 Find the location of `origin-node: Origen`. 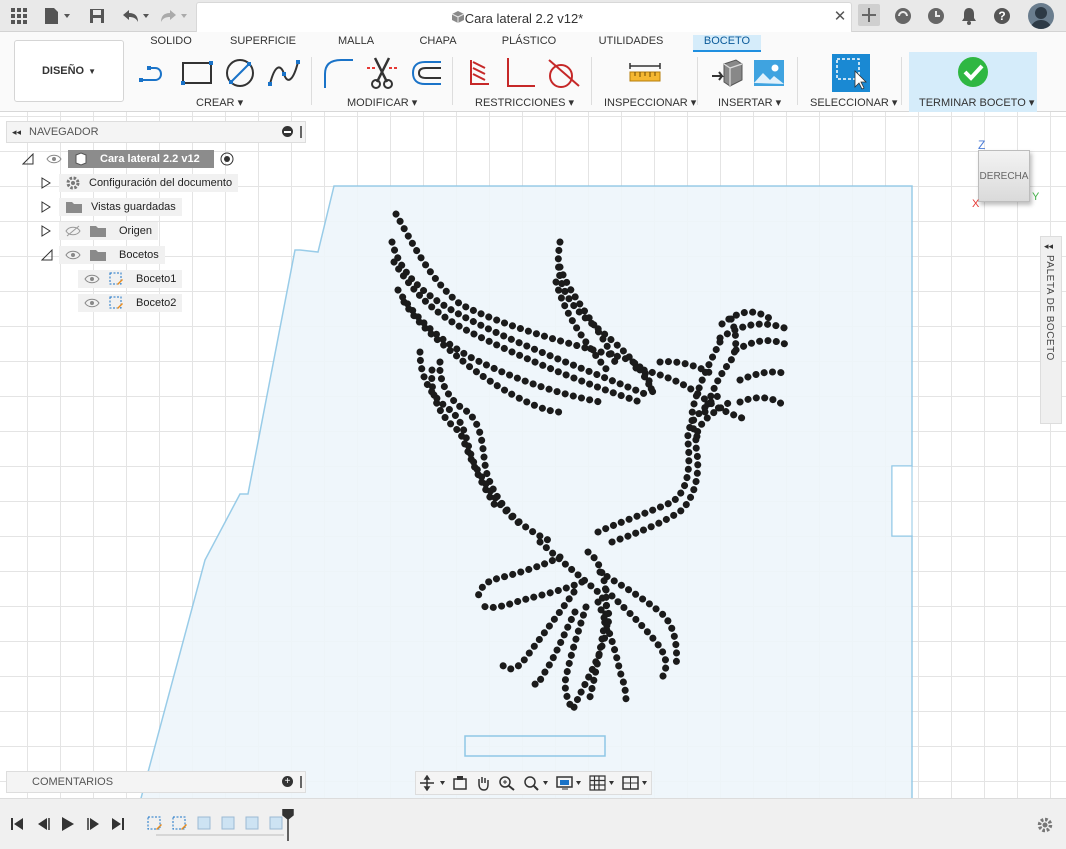

origin-node: Origen is located at coordinates (109, 231).